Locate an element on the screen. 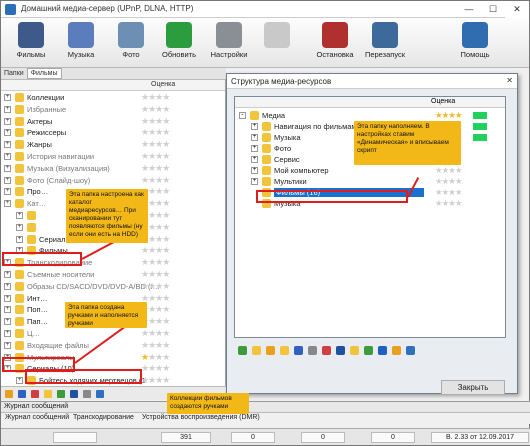  tab-folders: Папки is located at coordinates (14, 73).